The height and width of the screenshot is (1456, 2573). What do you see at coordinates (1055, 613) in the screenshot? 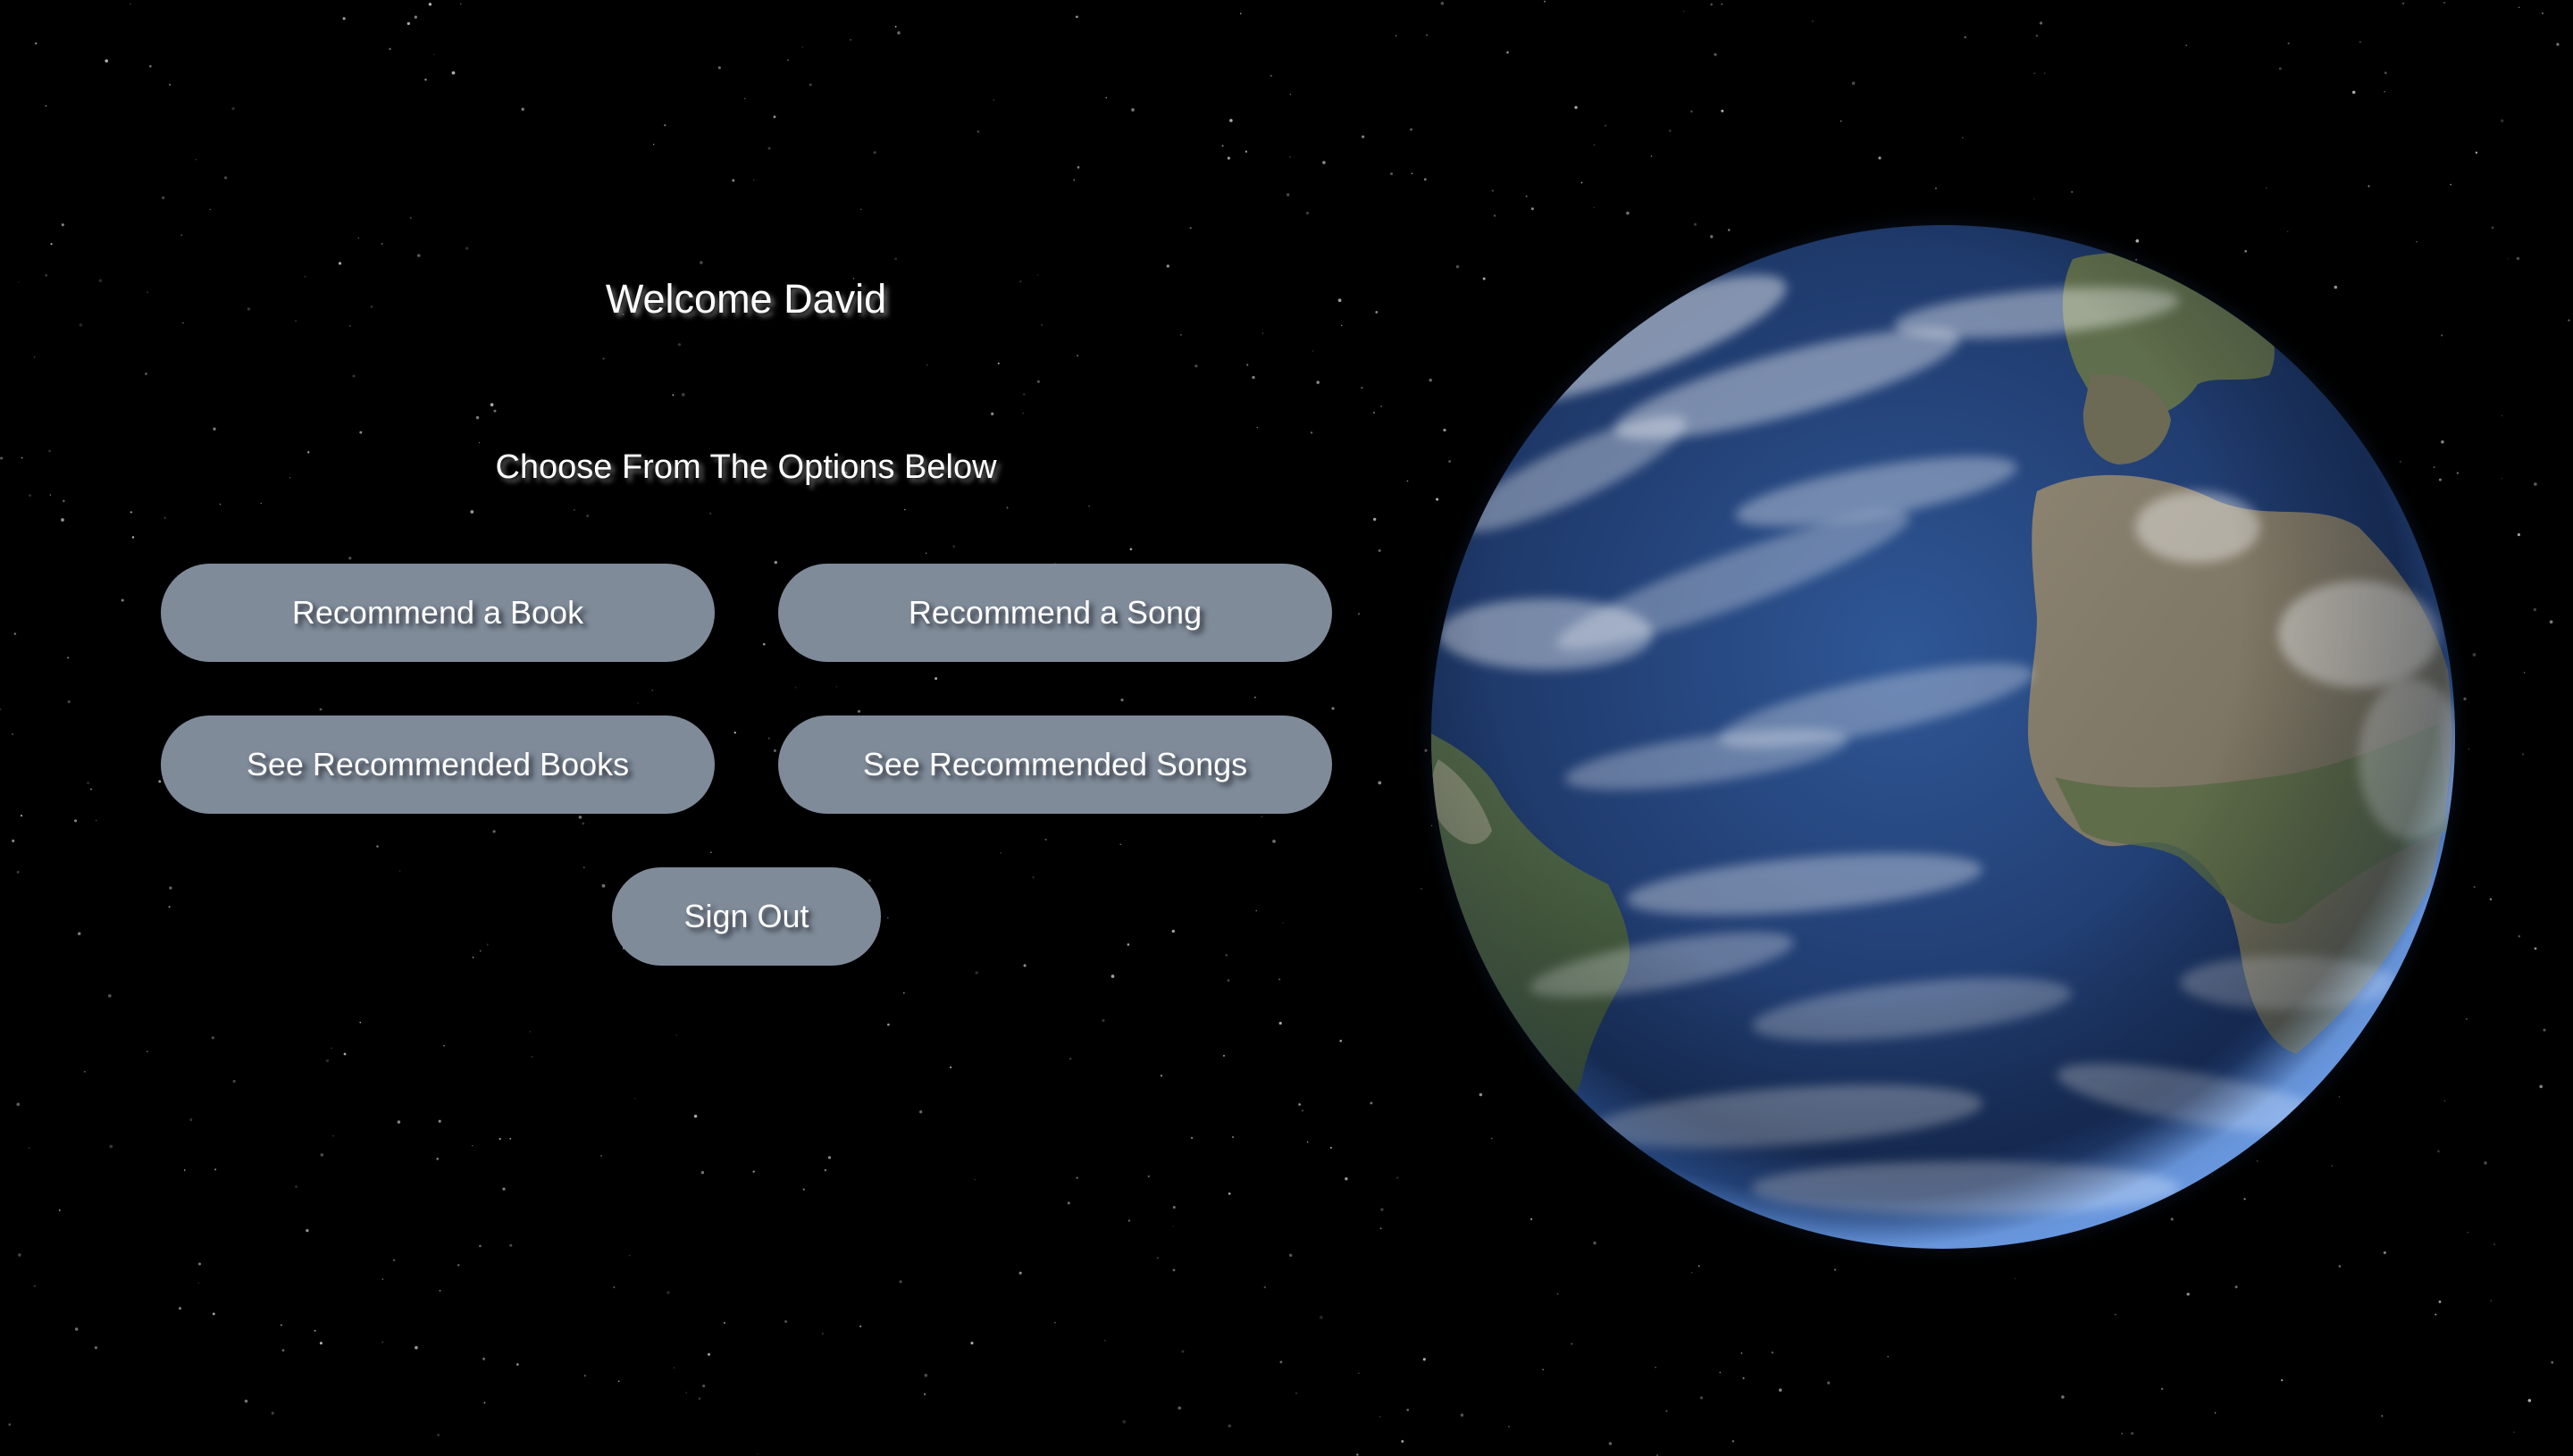
I see `recommend-song-button: Recommend a Song` at bounding box center [1055, 613].